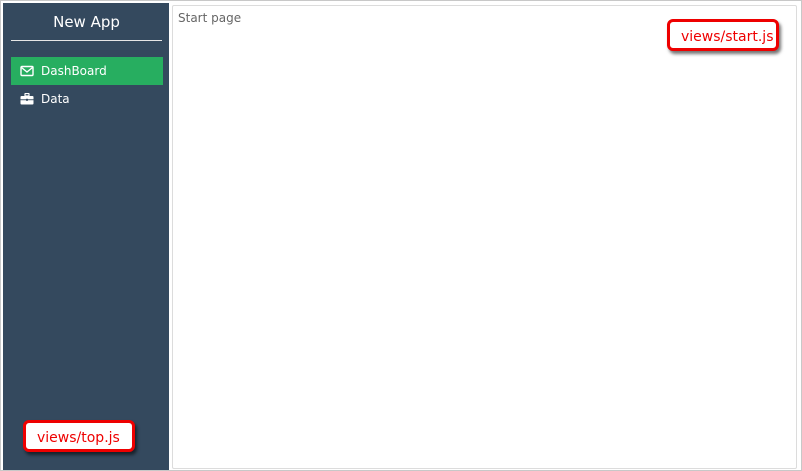 Image resolution: width=802 pixels, height=471 pixels. Describe the element at coordinates (86, 25) in the screenshot. I see `app-title: New App` at that location.